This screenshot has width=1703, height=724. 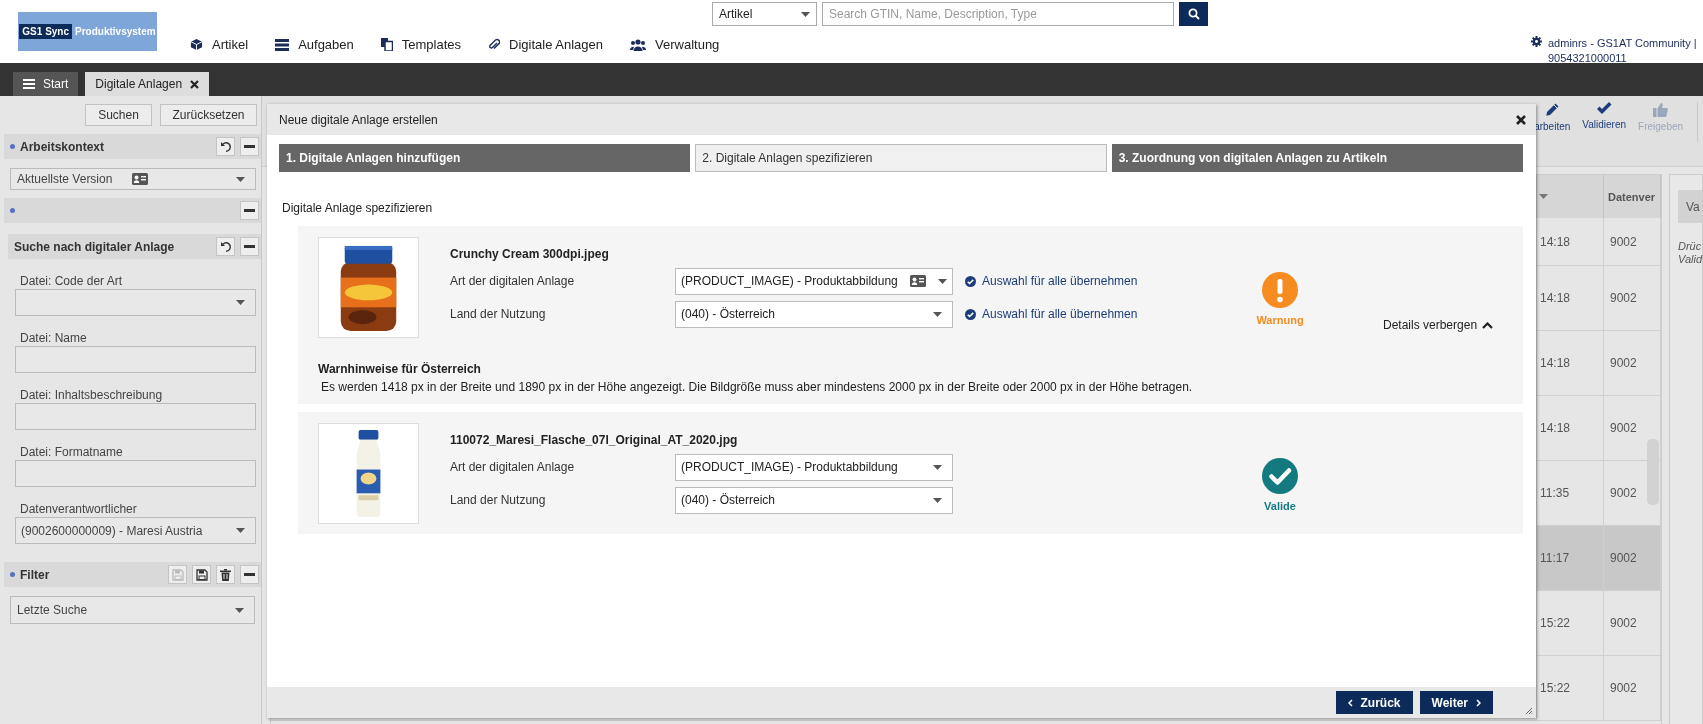 I want to click on pencil-icon, so click(x=1552, y=109).